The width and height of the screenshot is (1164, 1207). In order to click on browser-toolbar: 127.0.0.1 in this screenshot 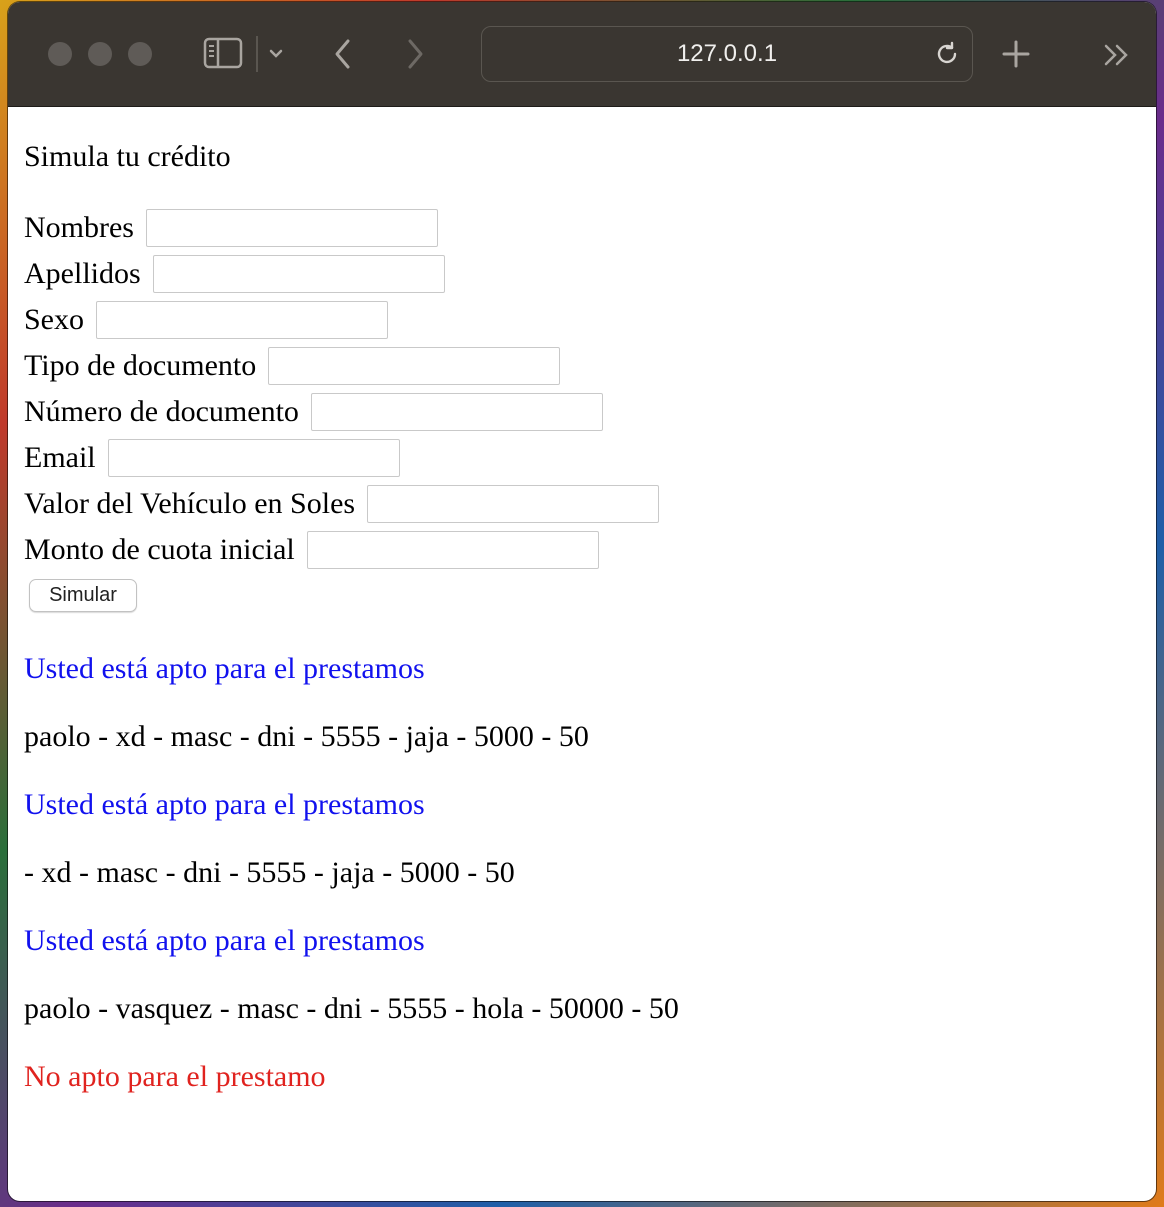, I will do `click(582, 54)`.